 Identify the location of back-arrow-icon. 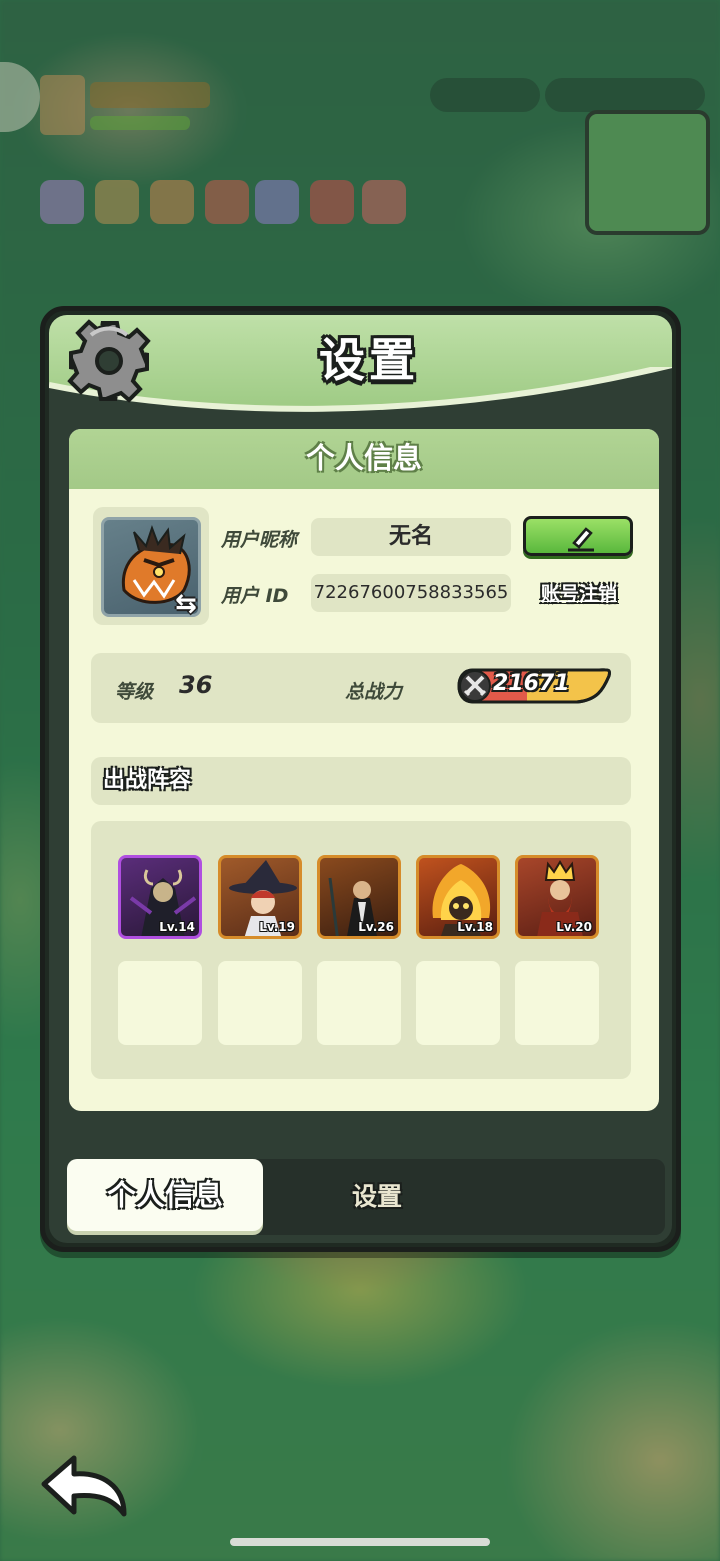
(84, 1485).